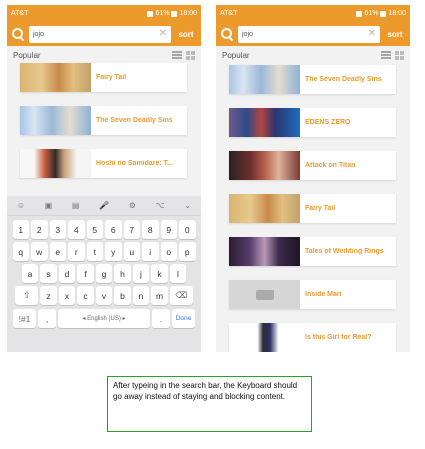 The height and width of the screenshot is (449, 425). What do you see at coordinates (30, 273) in the screenshot?
I see `key-a: a` at bounding box center [30, 273].